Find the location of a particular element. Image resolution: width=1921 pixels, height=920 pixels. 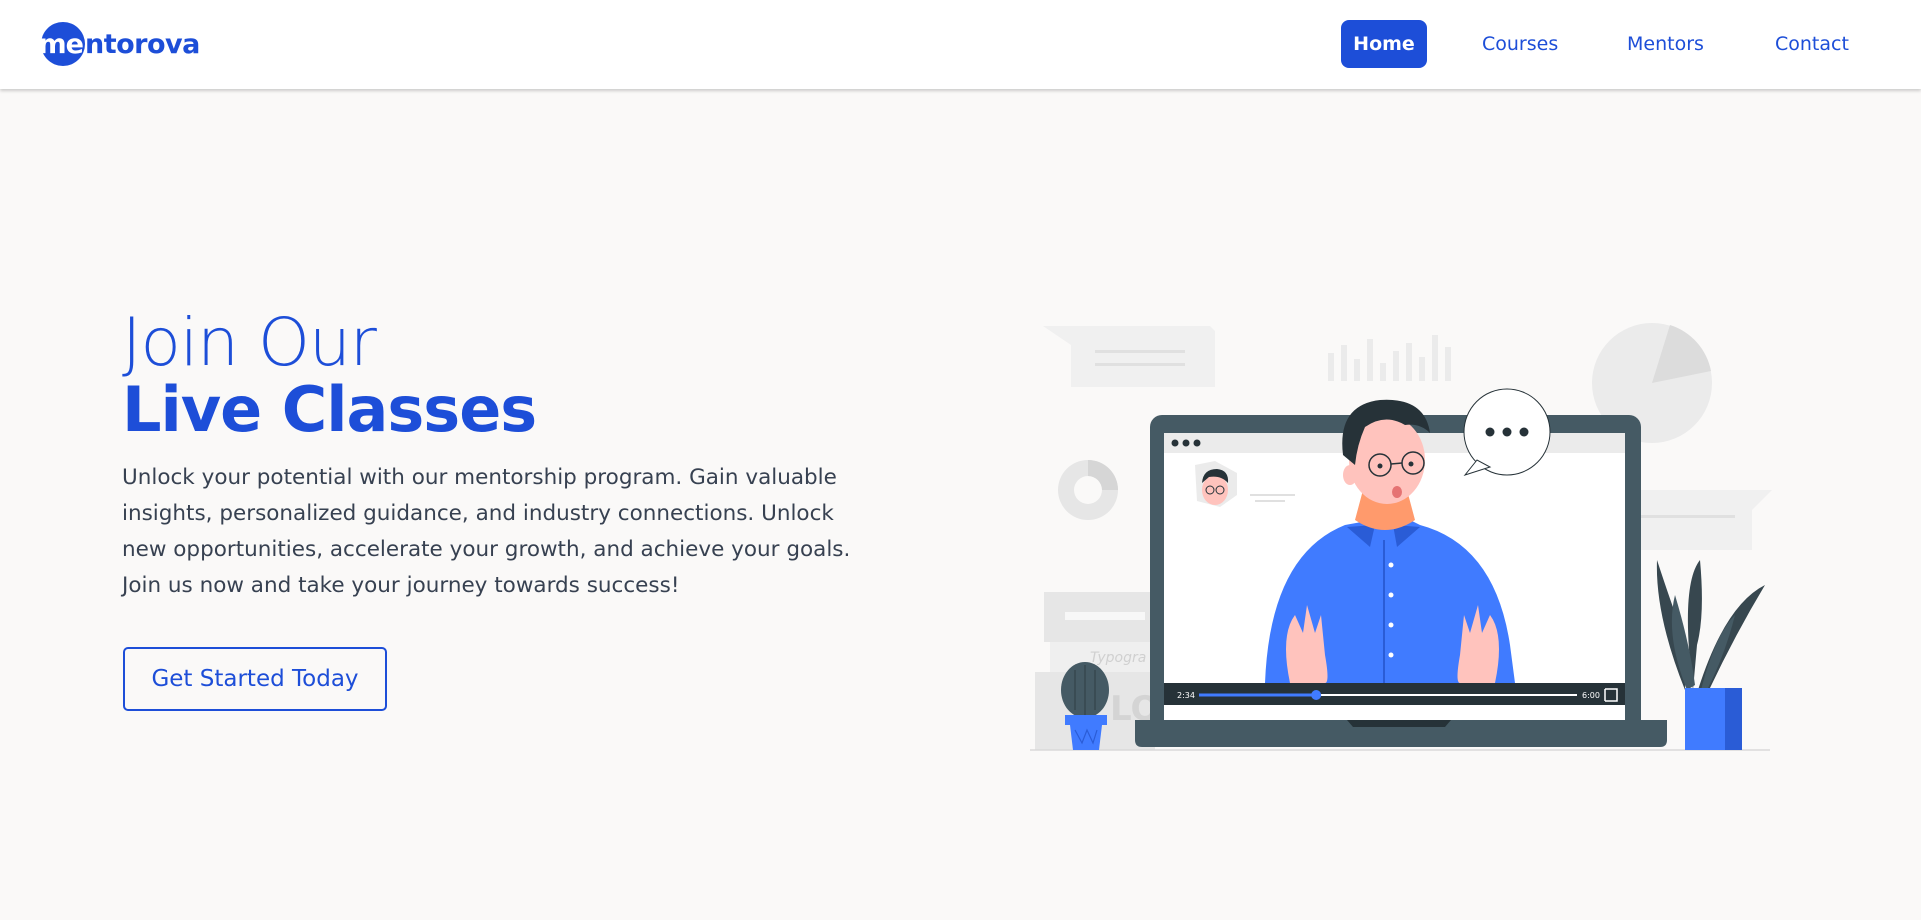

hero-title-light: Join Our is located at coordinates (249, 342).